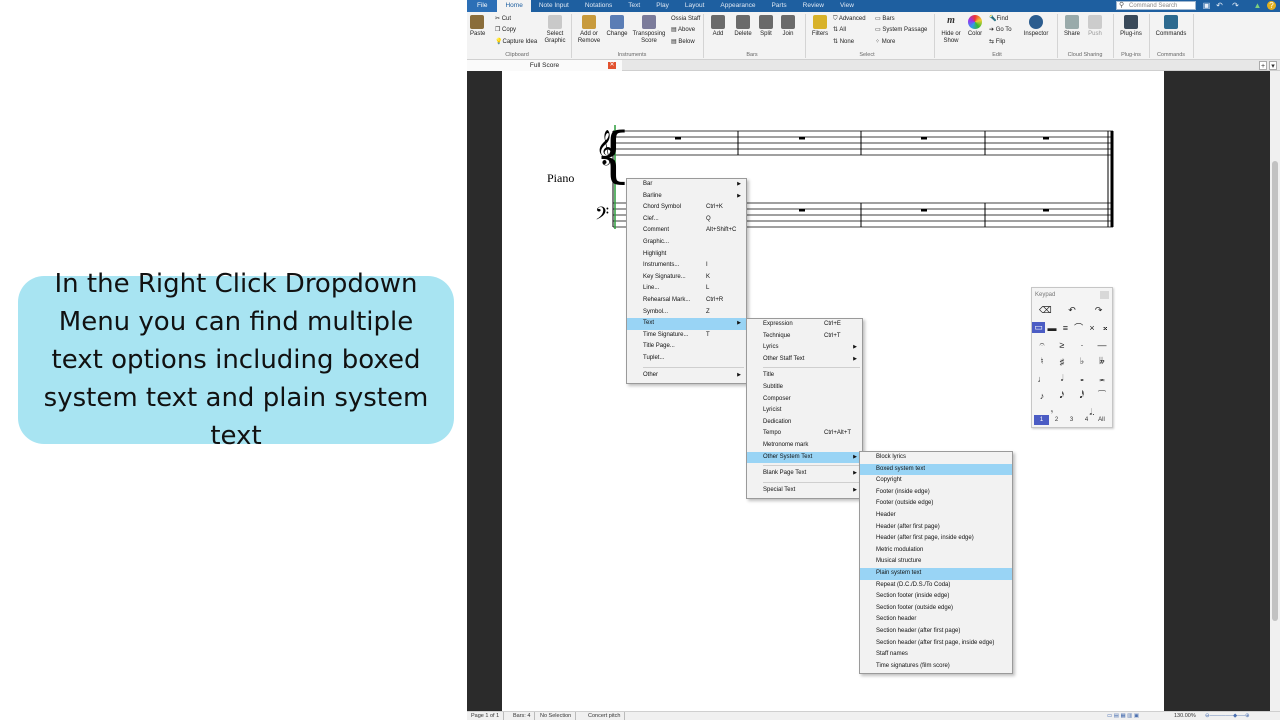 The width and height of the screenshot is (1280, 720). Describe the element at coordinates (997, 42) in the screenshot. I see `flip-button: ⇆ Flip` at that location.